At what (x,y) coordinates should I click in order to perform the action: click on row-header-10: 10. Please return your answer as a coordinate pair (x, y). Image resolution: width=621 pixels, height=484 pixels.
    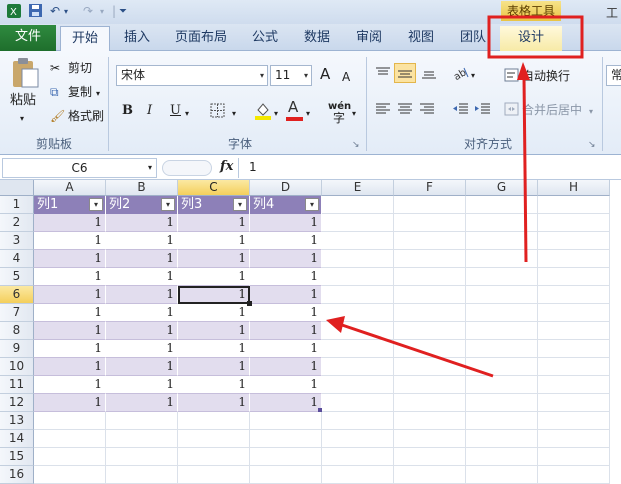
    Looking at the image, I should click on (17, 367).